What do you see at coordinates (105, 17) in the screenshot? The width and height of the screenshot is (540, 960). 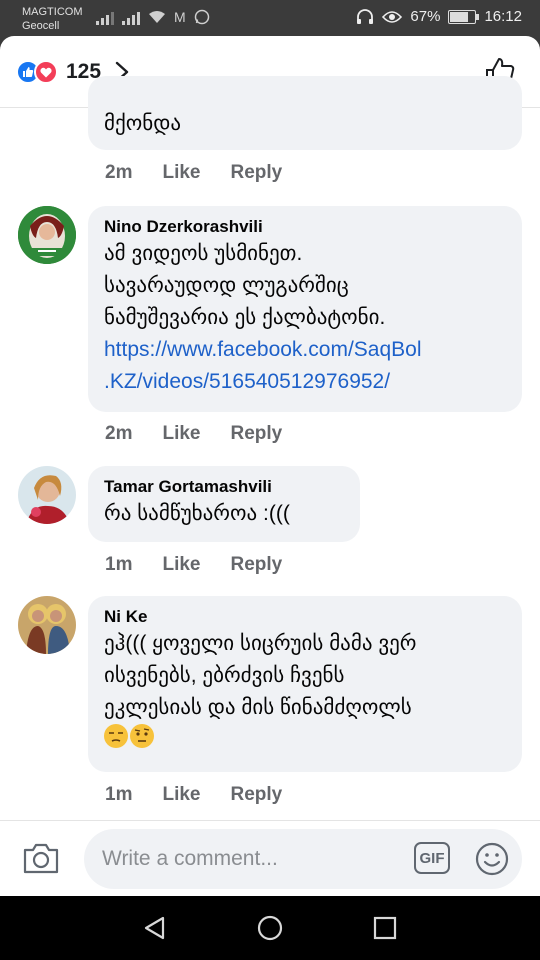 I see `cell-signal-icon` at bounding box center [105, 17].